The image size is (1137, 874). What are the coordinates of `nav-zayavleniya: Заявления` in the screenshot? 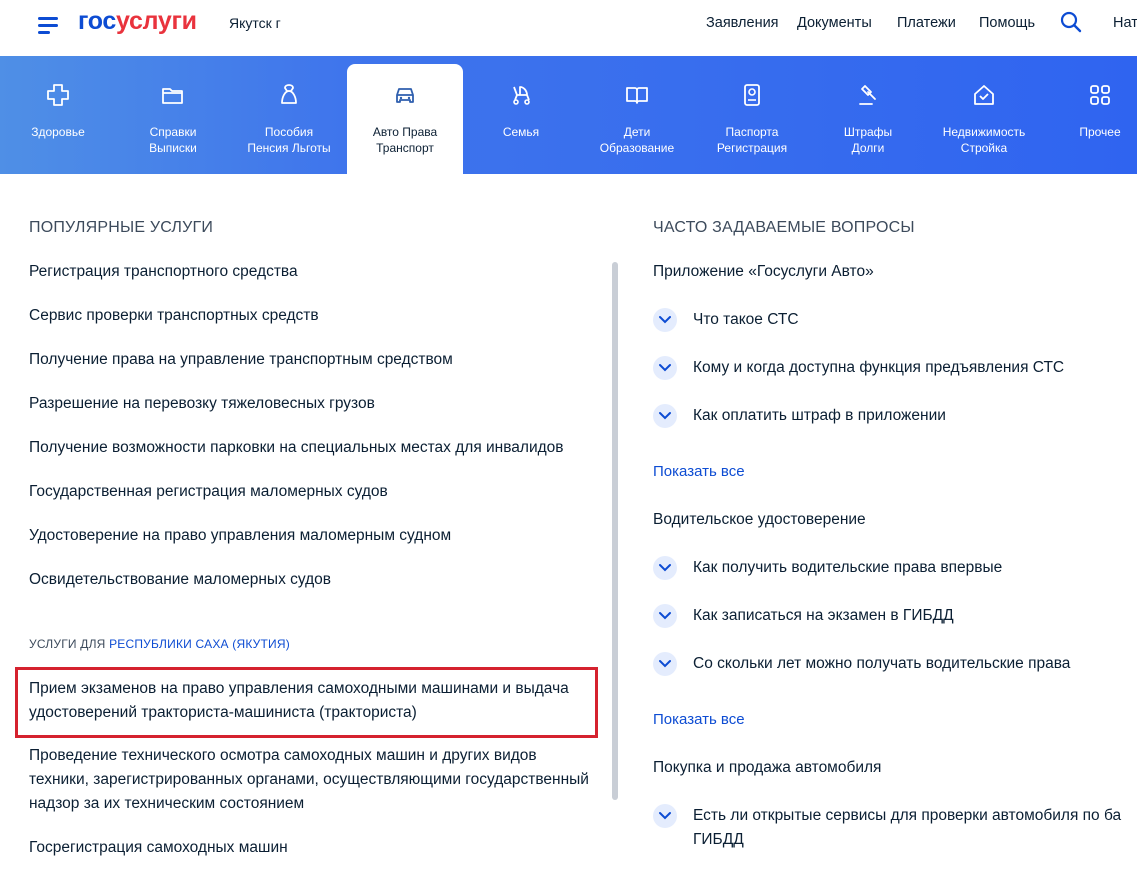 It's located at (742, 23).